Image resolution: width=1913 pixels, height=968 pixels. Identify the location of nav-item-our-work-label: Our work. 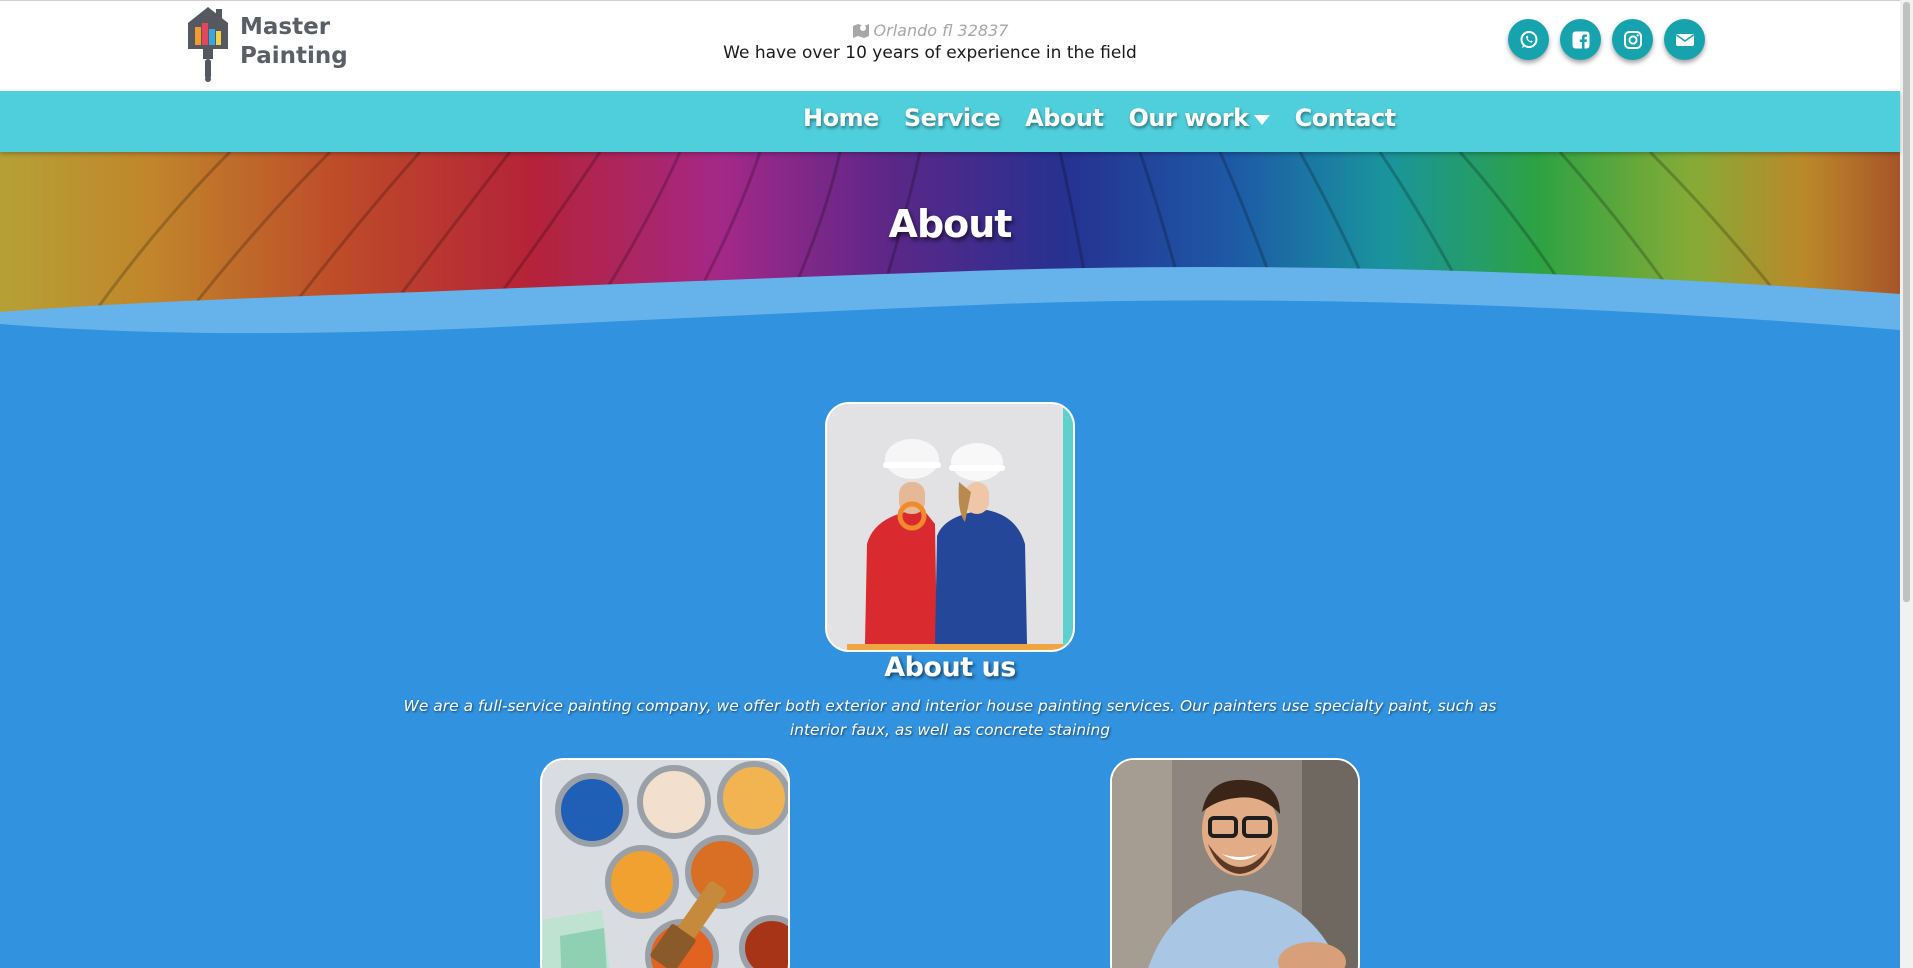
(1188, 118).